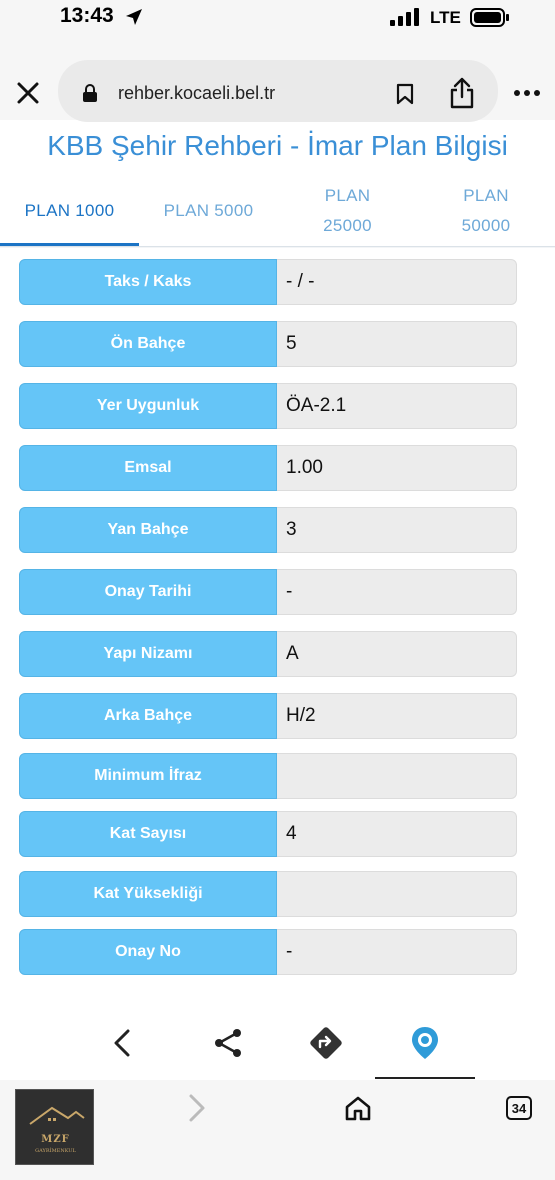 The width and height of the screenshot is (555, 1180). I want to click on tab-label-line2: 25000, so click(347, 225).